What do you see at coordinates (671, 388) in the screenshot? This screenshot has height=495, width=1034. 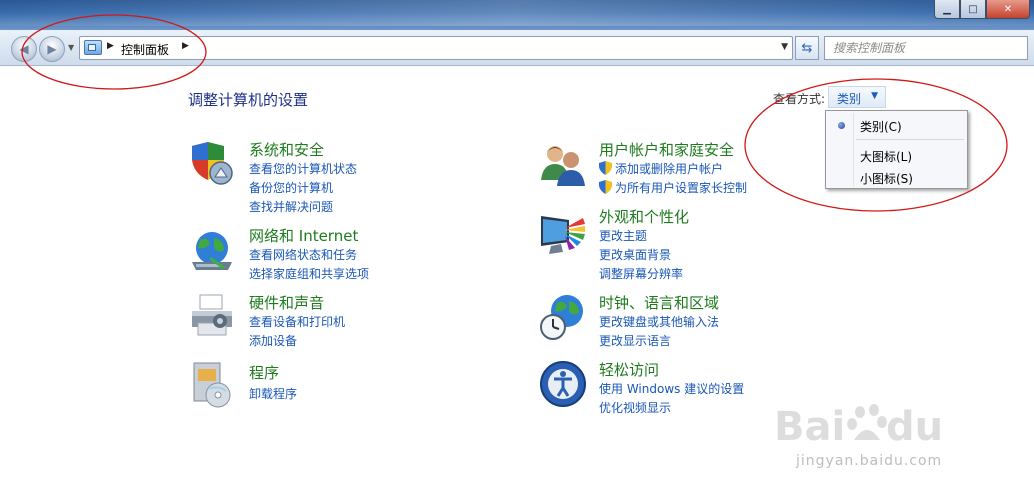 I see `link-recommended-settings: 使用 Windows 建议的设置` at bounding box center [671, 388].